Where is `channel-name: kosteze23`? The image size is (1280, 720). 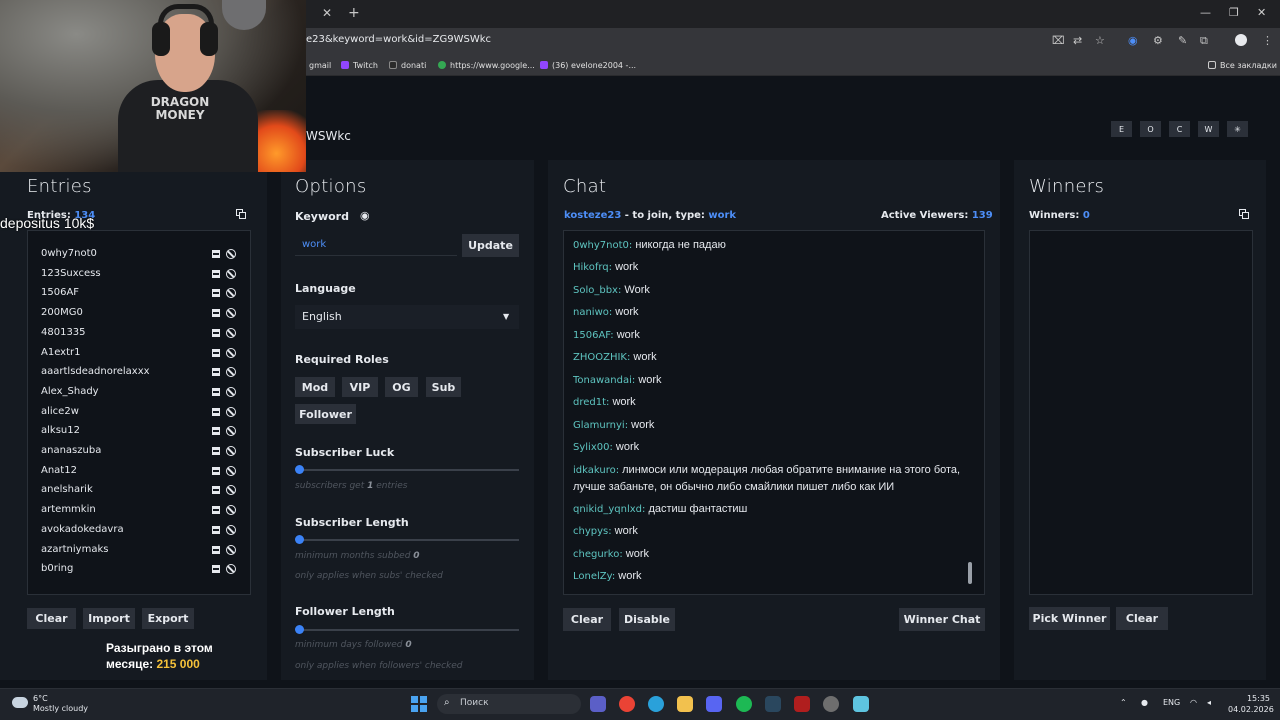 channel-name: kosteze23 is located at coordinates (592, 215).